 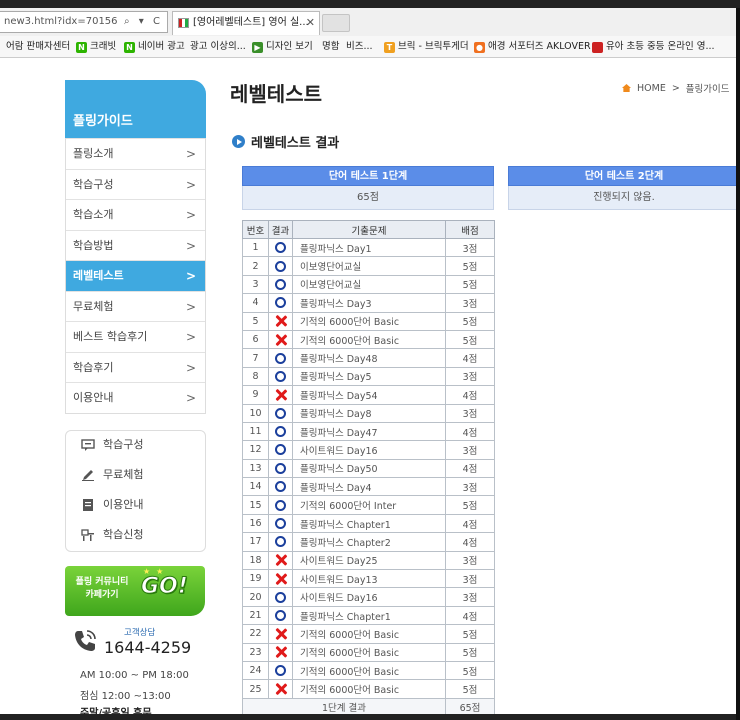 I want to click on table-row: 16 플링파닉스 Chapter1 4점, so click(x=368, y=523).